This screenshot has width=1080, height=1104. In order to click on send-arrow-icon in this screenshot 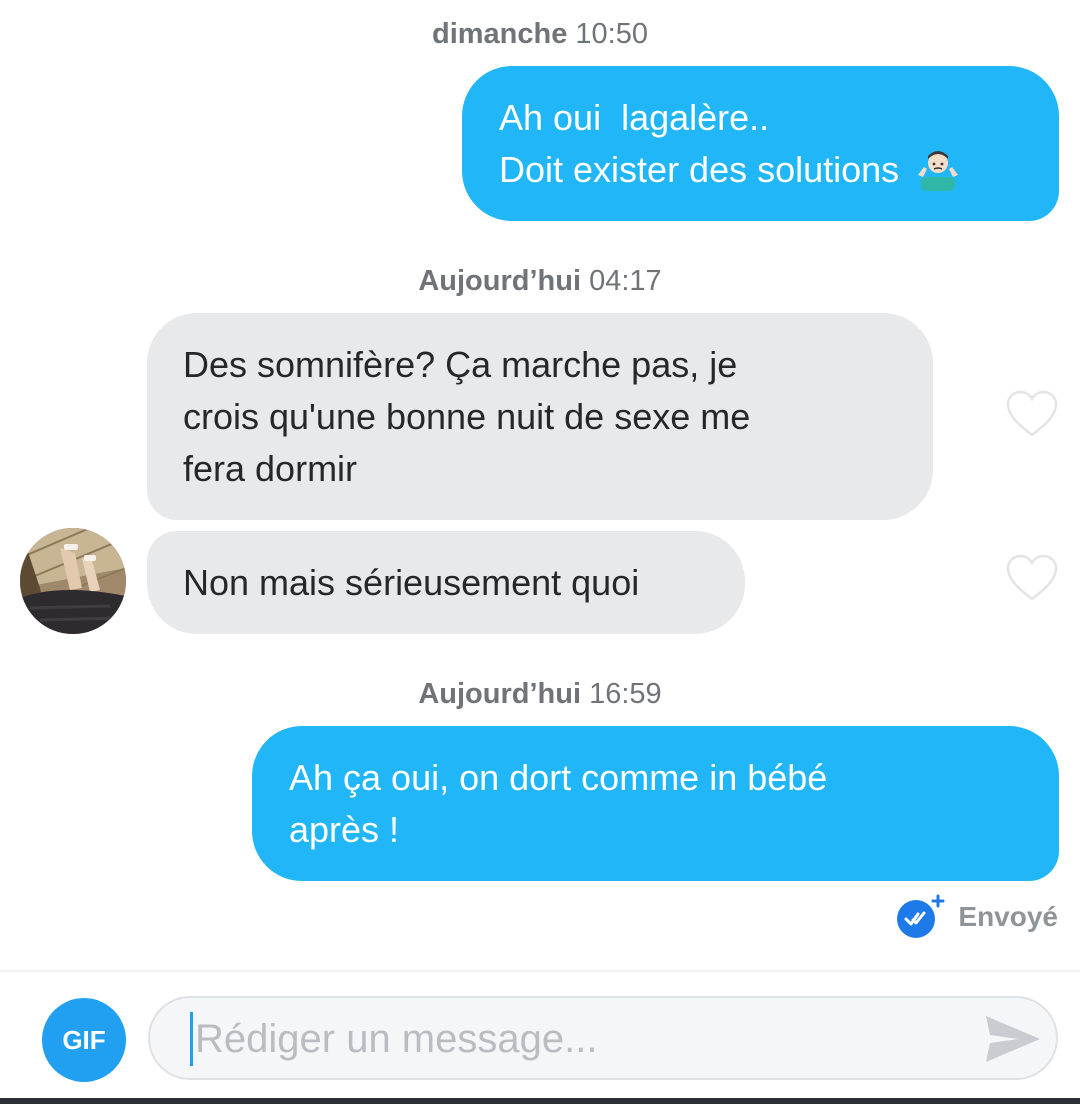, I will do `click(1013, 1039)`.